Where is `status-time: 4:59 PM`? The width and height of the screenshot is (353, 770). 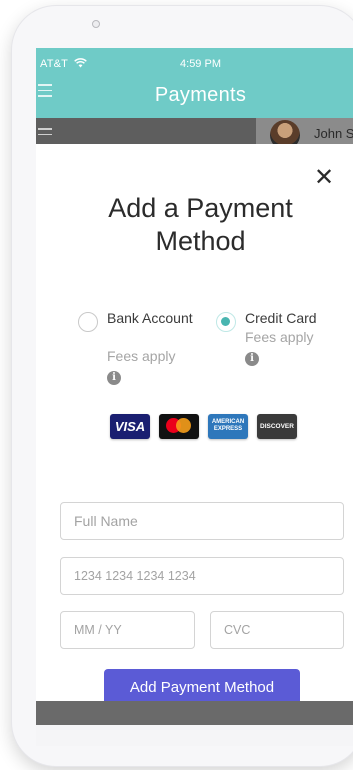
status-time: 4:59 PM is located at coordinates (200, 64).